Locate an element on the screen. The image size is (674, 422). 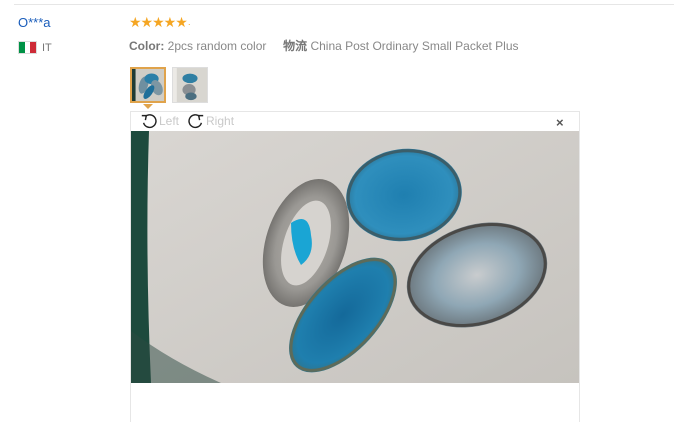
rotate-left-icon is located at coordinates (149, 121).